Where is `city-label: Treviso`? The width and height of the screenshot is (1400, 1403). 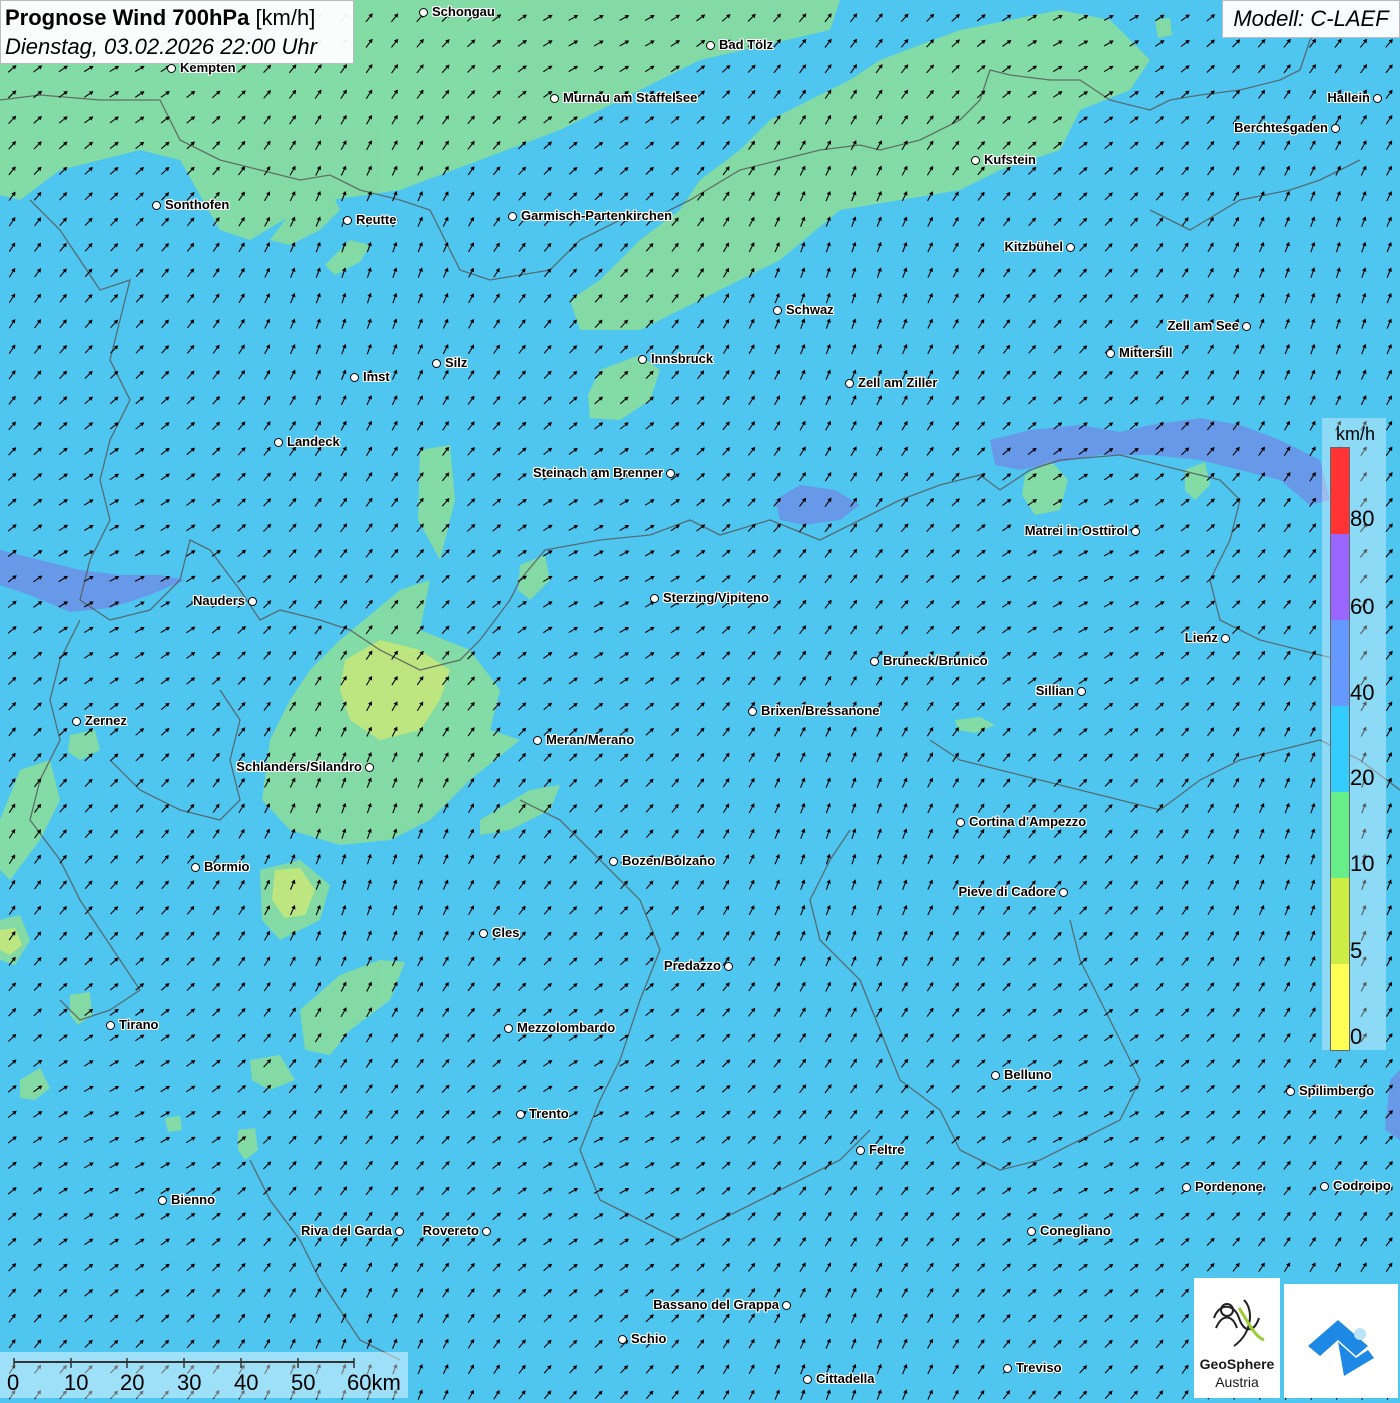 city-label: Treviso is located at coordinates (1039, 1367).